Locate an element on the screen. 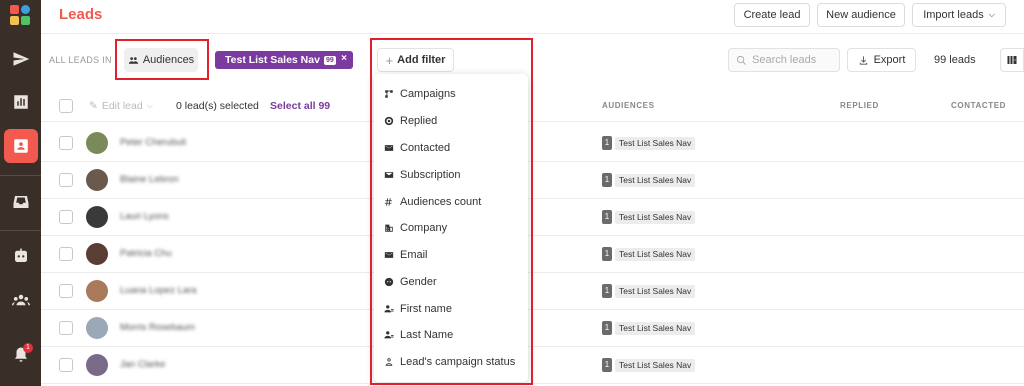 This screenshot has height=386, width=1024. columns-icon is located at coordinates (1012, 60).